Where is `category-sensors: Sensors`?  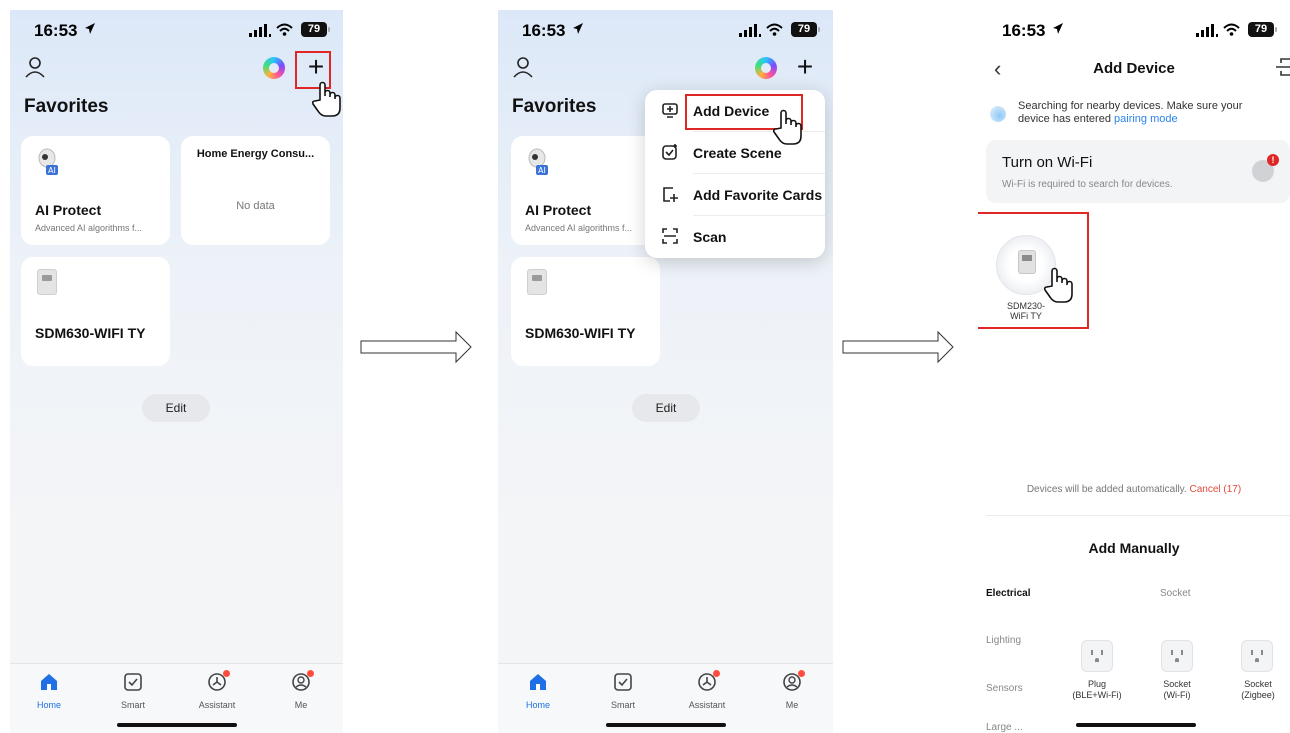
category-sensors: Sensors is located at coordinates (1004, 688).